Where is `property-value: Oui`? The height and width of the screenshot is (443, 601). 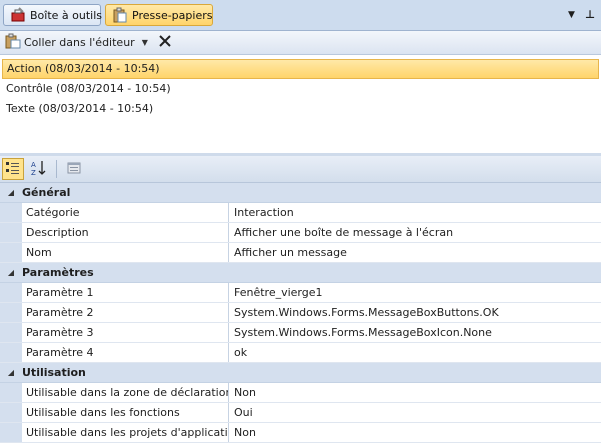 property-value: Oui is located at coordinates (415, 412).